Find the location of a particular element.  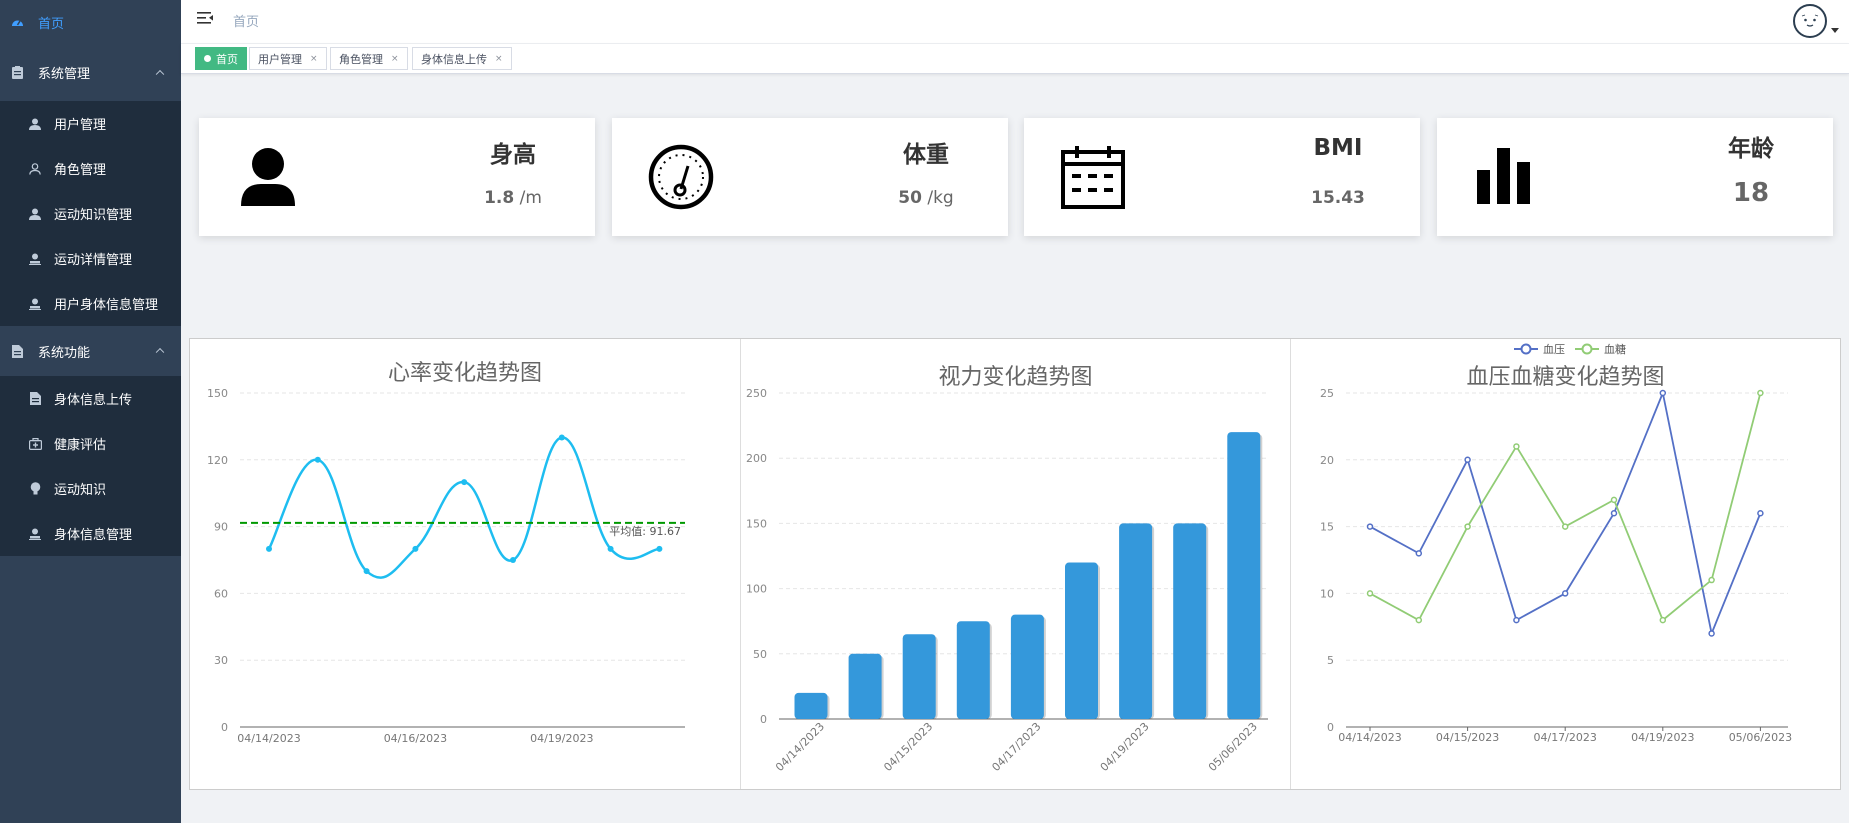

heart-rate-line is located at coordinates (463, 507).